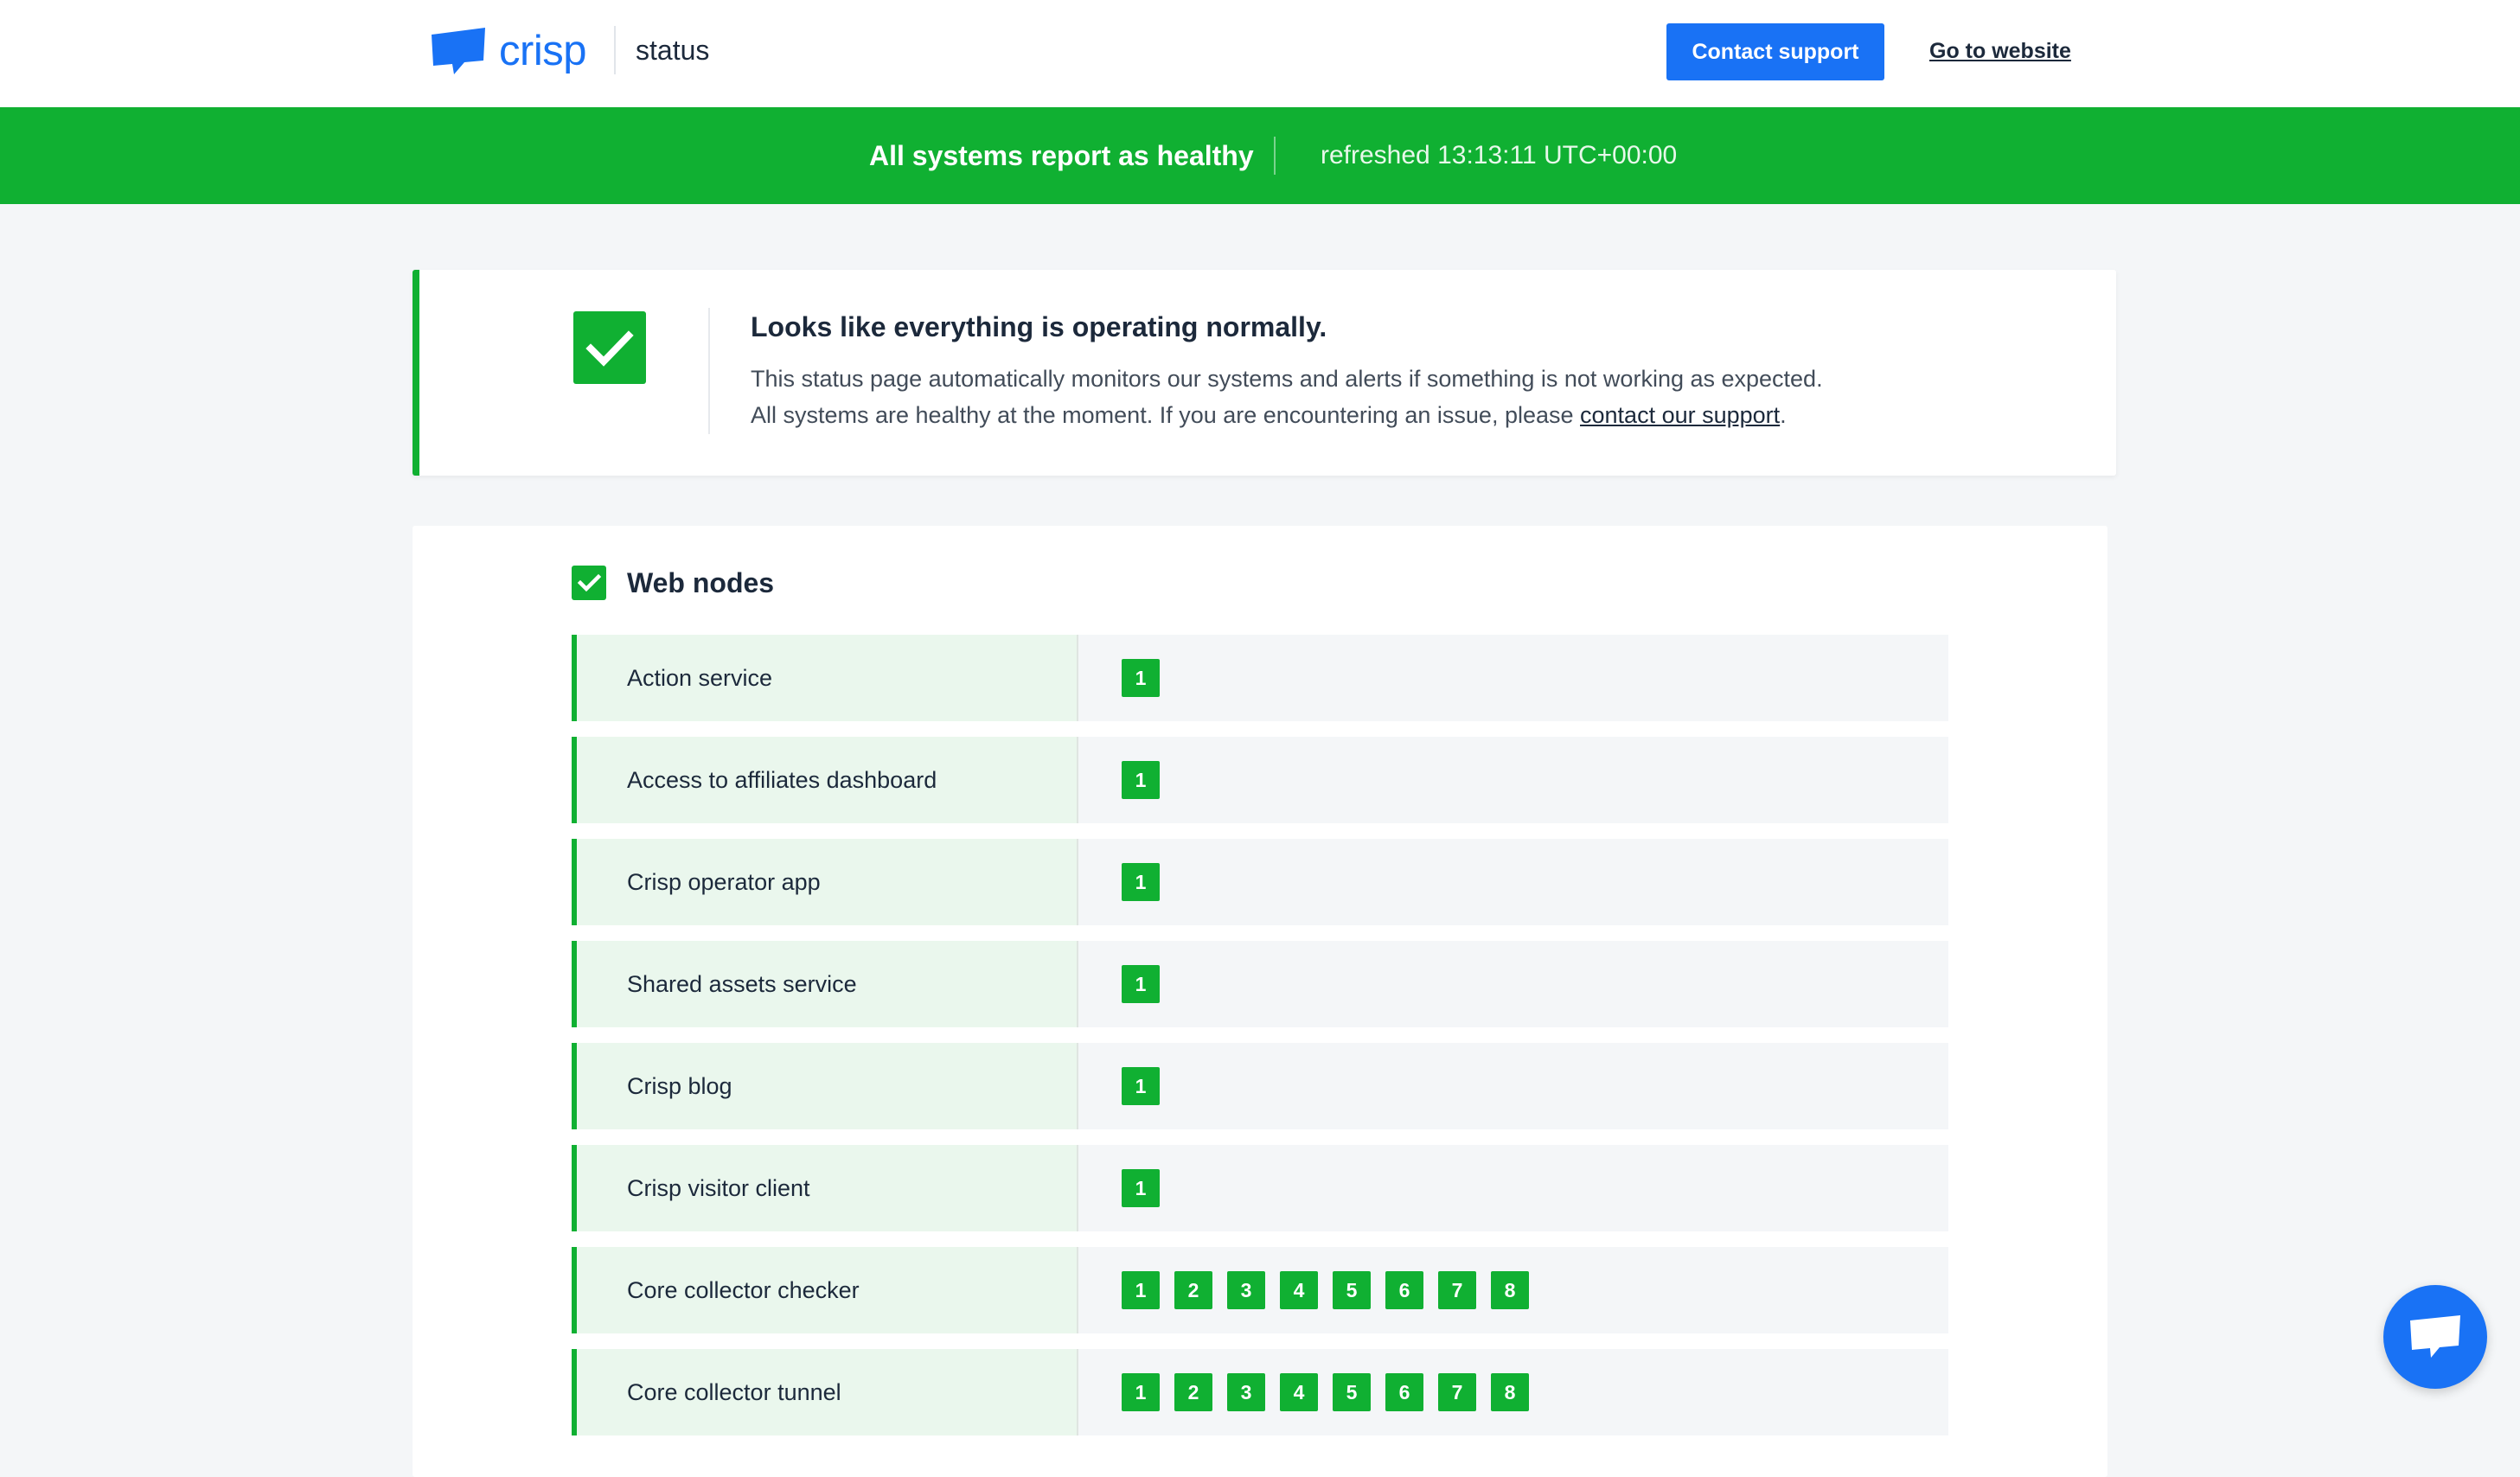  What do you see at coordinates (709, 371) in the screenshot?
I see `summary-divider` at bounding box center [709, 371].